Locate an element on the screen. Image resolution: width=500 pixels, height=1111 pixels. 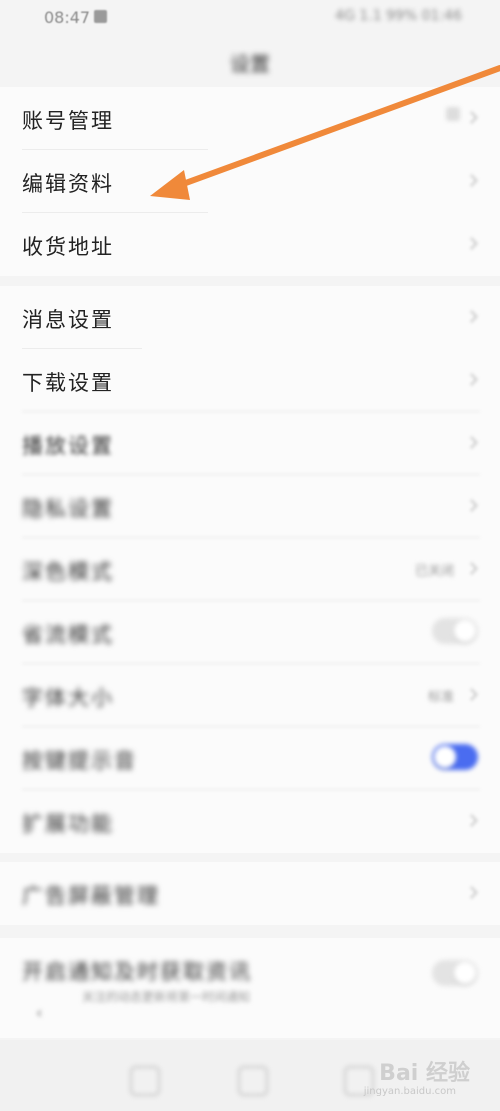
key-tone-toggle is located at coordinates (455, 757).